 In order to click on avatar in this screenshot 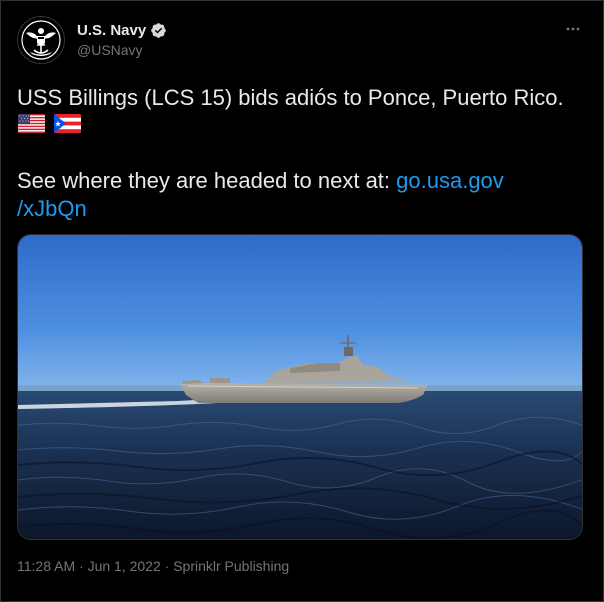, I will do `click(41, 40)`.